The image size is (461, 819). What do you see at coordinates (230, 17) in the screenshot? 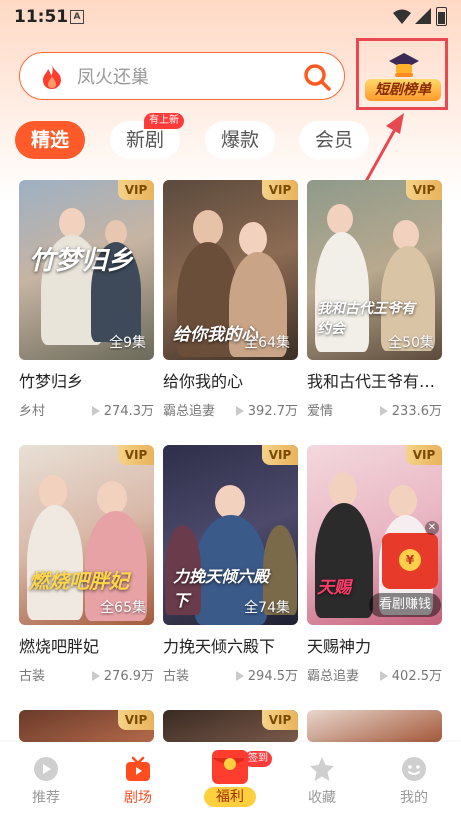
I see `status-bar: 11:51 A` at bounding box center [230, 17].